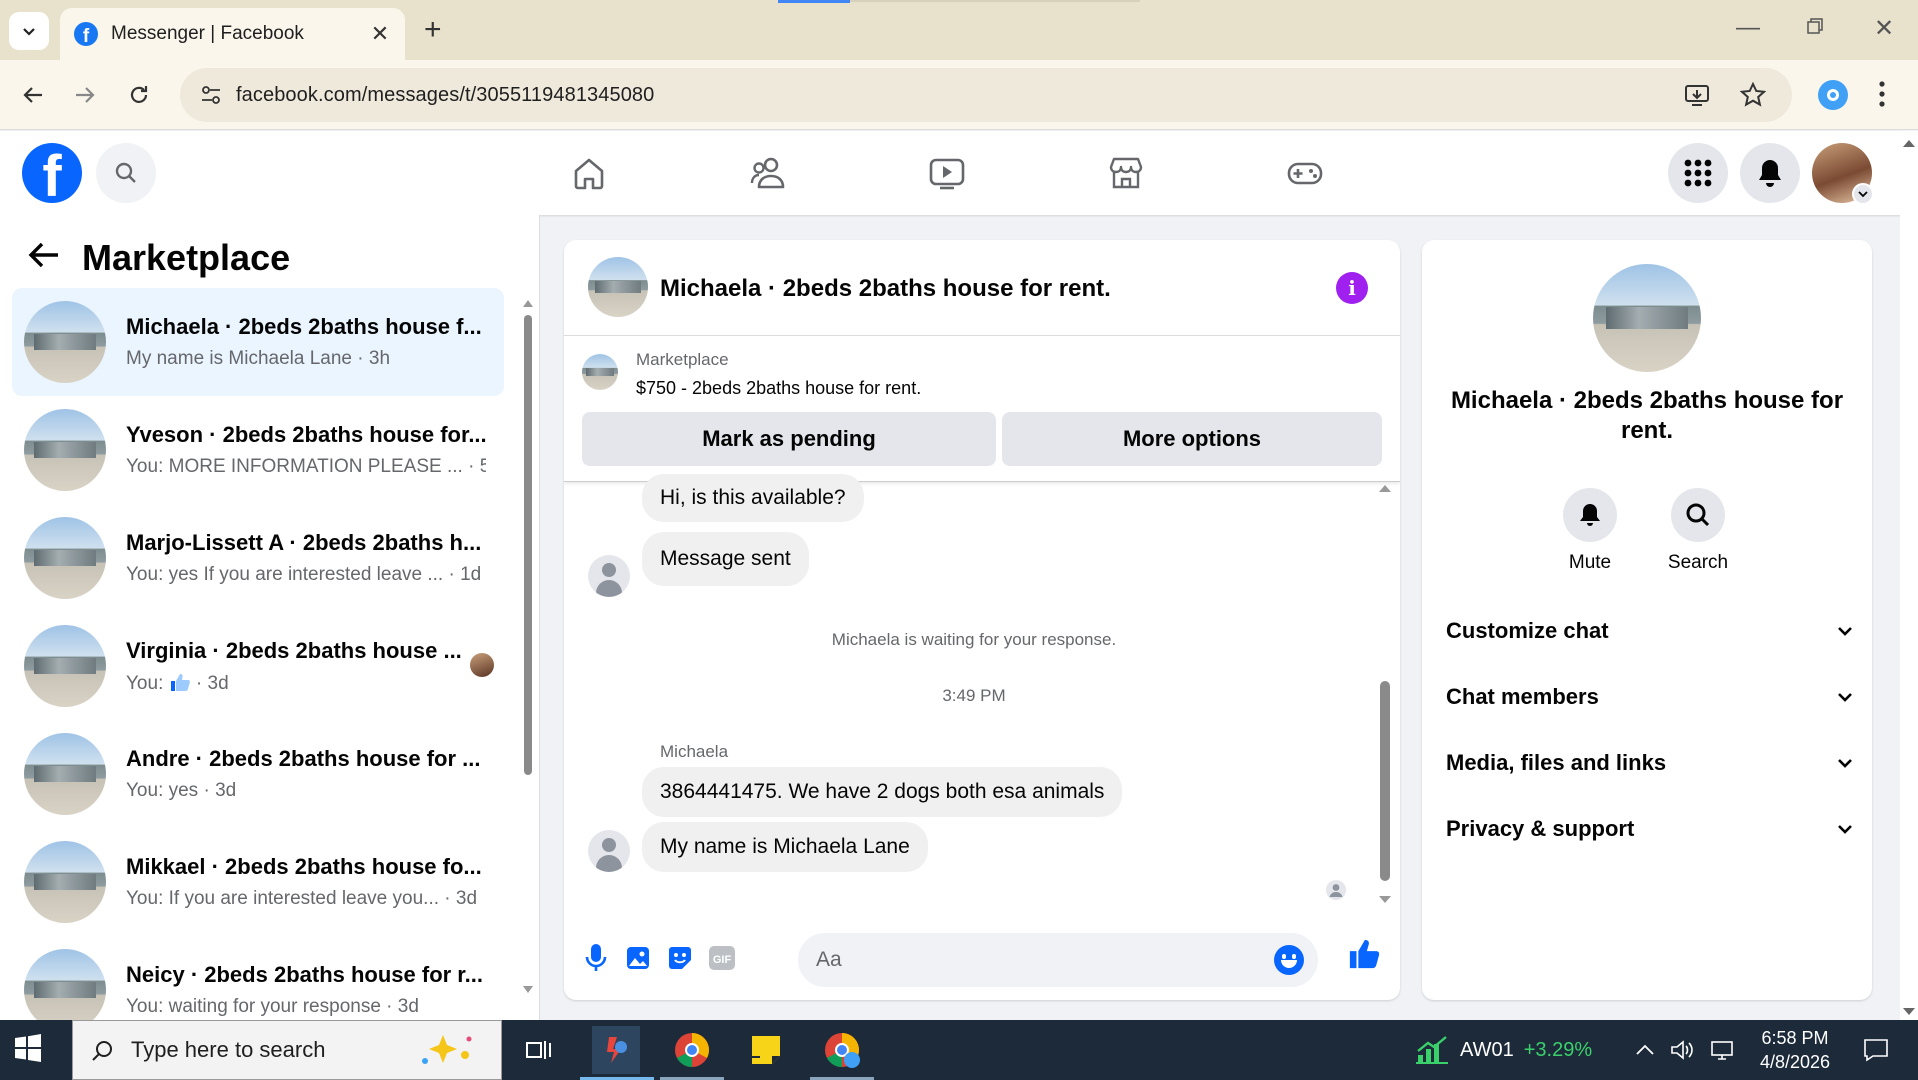  I want to click on back-icon, so click(33, 95).